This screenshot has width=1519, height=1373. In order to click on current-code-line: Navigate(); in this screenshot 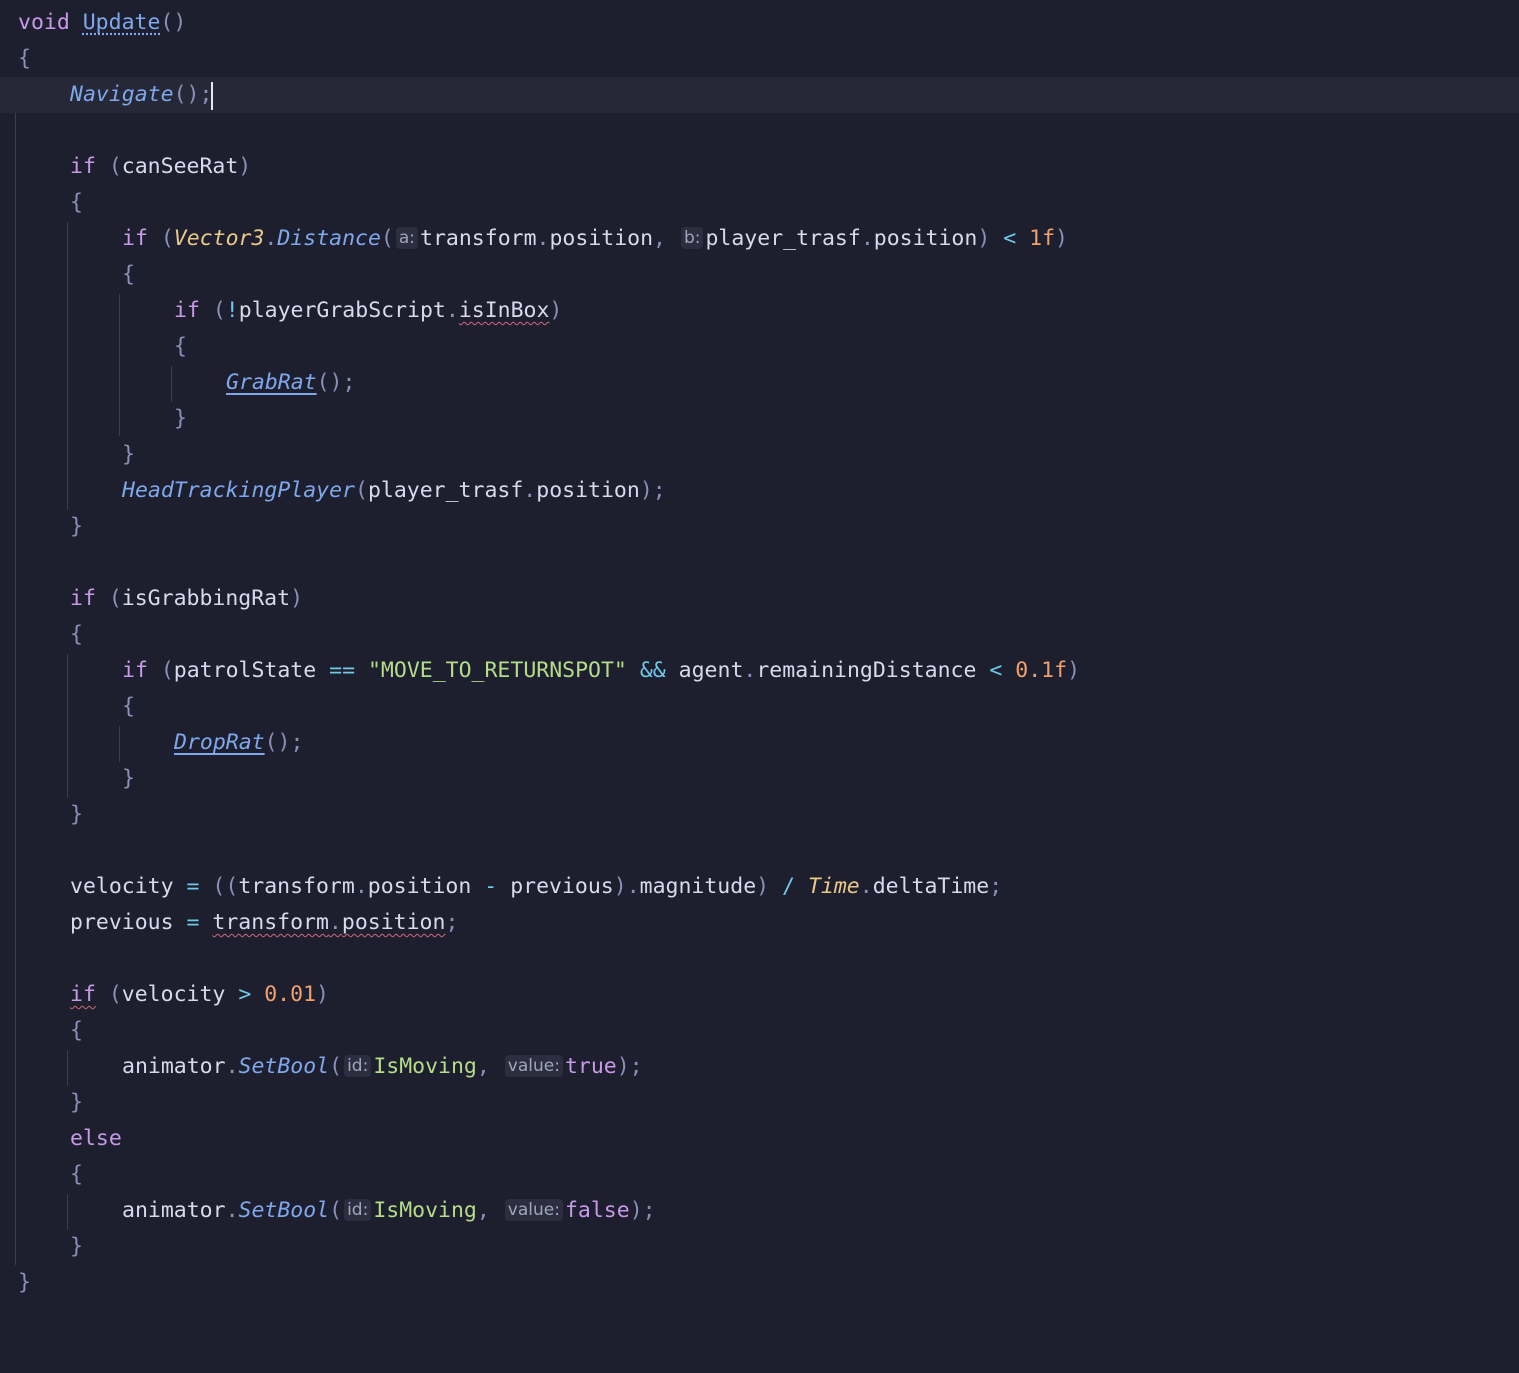, I will do `click(759, 95)`.